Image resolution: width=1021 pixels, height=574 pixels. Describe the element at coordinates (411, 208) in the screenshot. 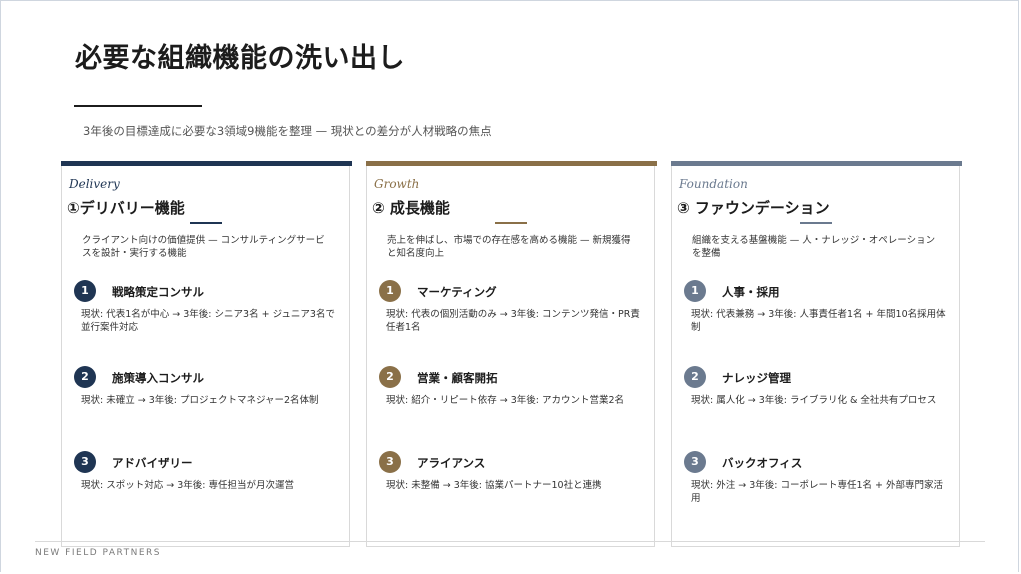

I see `card-title: ② 成長機能` at that location.